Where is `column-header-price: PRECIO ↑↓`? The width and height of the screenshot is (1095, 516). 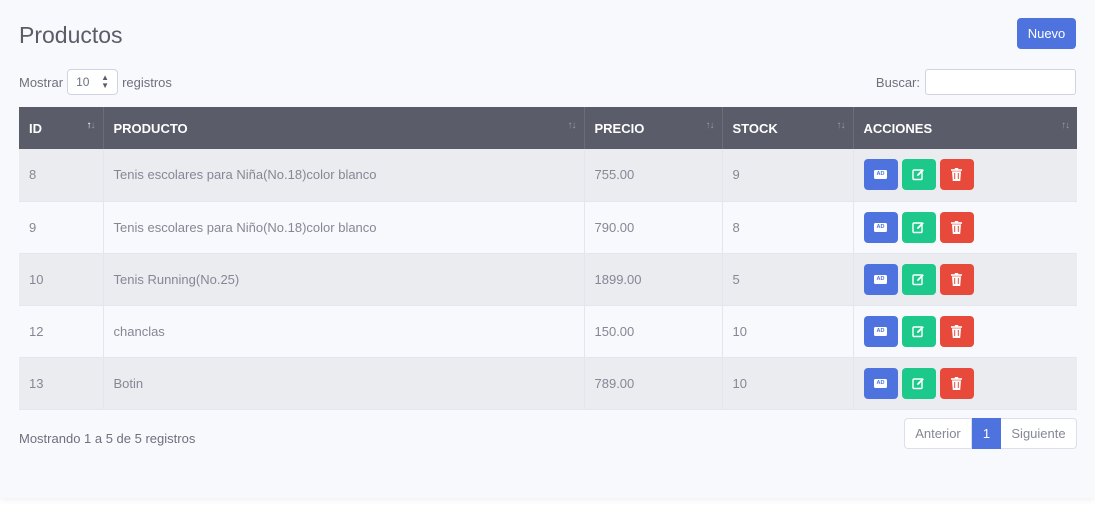 column-header-price: PRECIO ↑↓ is located at coordinates (653, 128).